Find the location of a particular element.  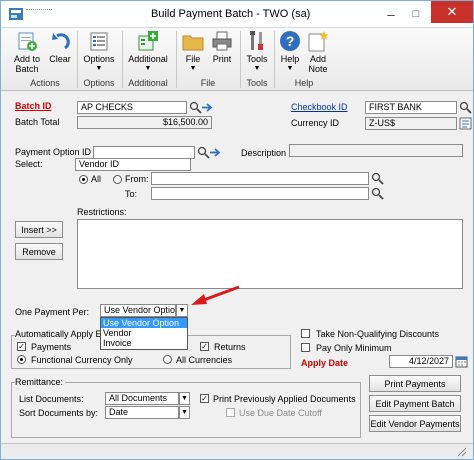

returns-label: Returns is located at coordinates (230, 347).